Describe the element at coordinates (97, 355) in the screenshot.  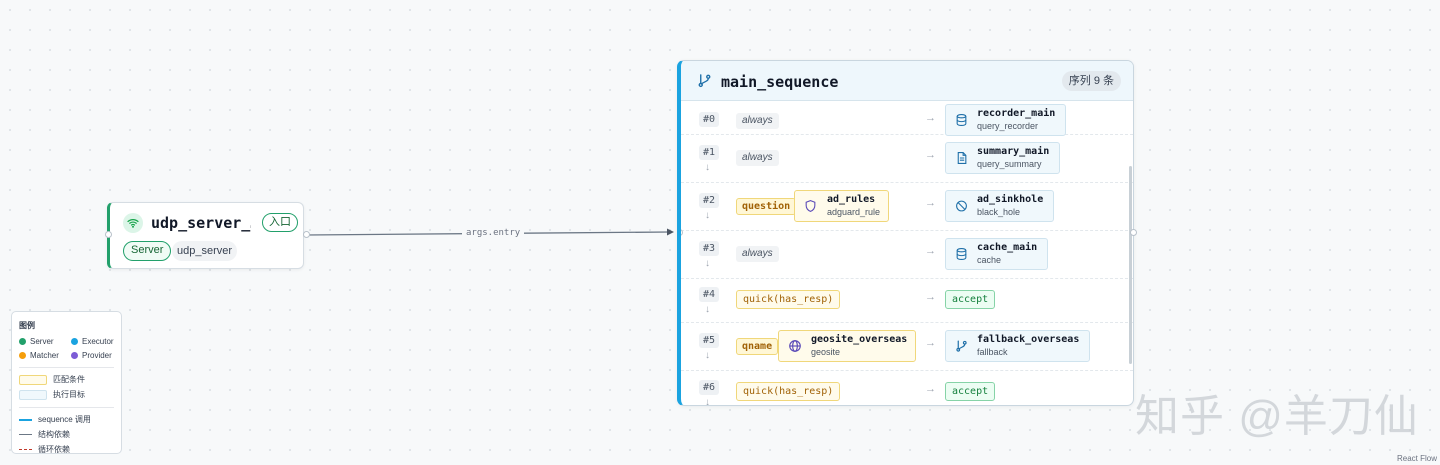
I see `legend-provider: Provider` at that location.